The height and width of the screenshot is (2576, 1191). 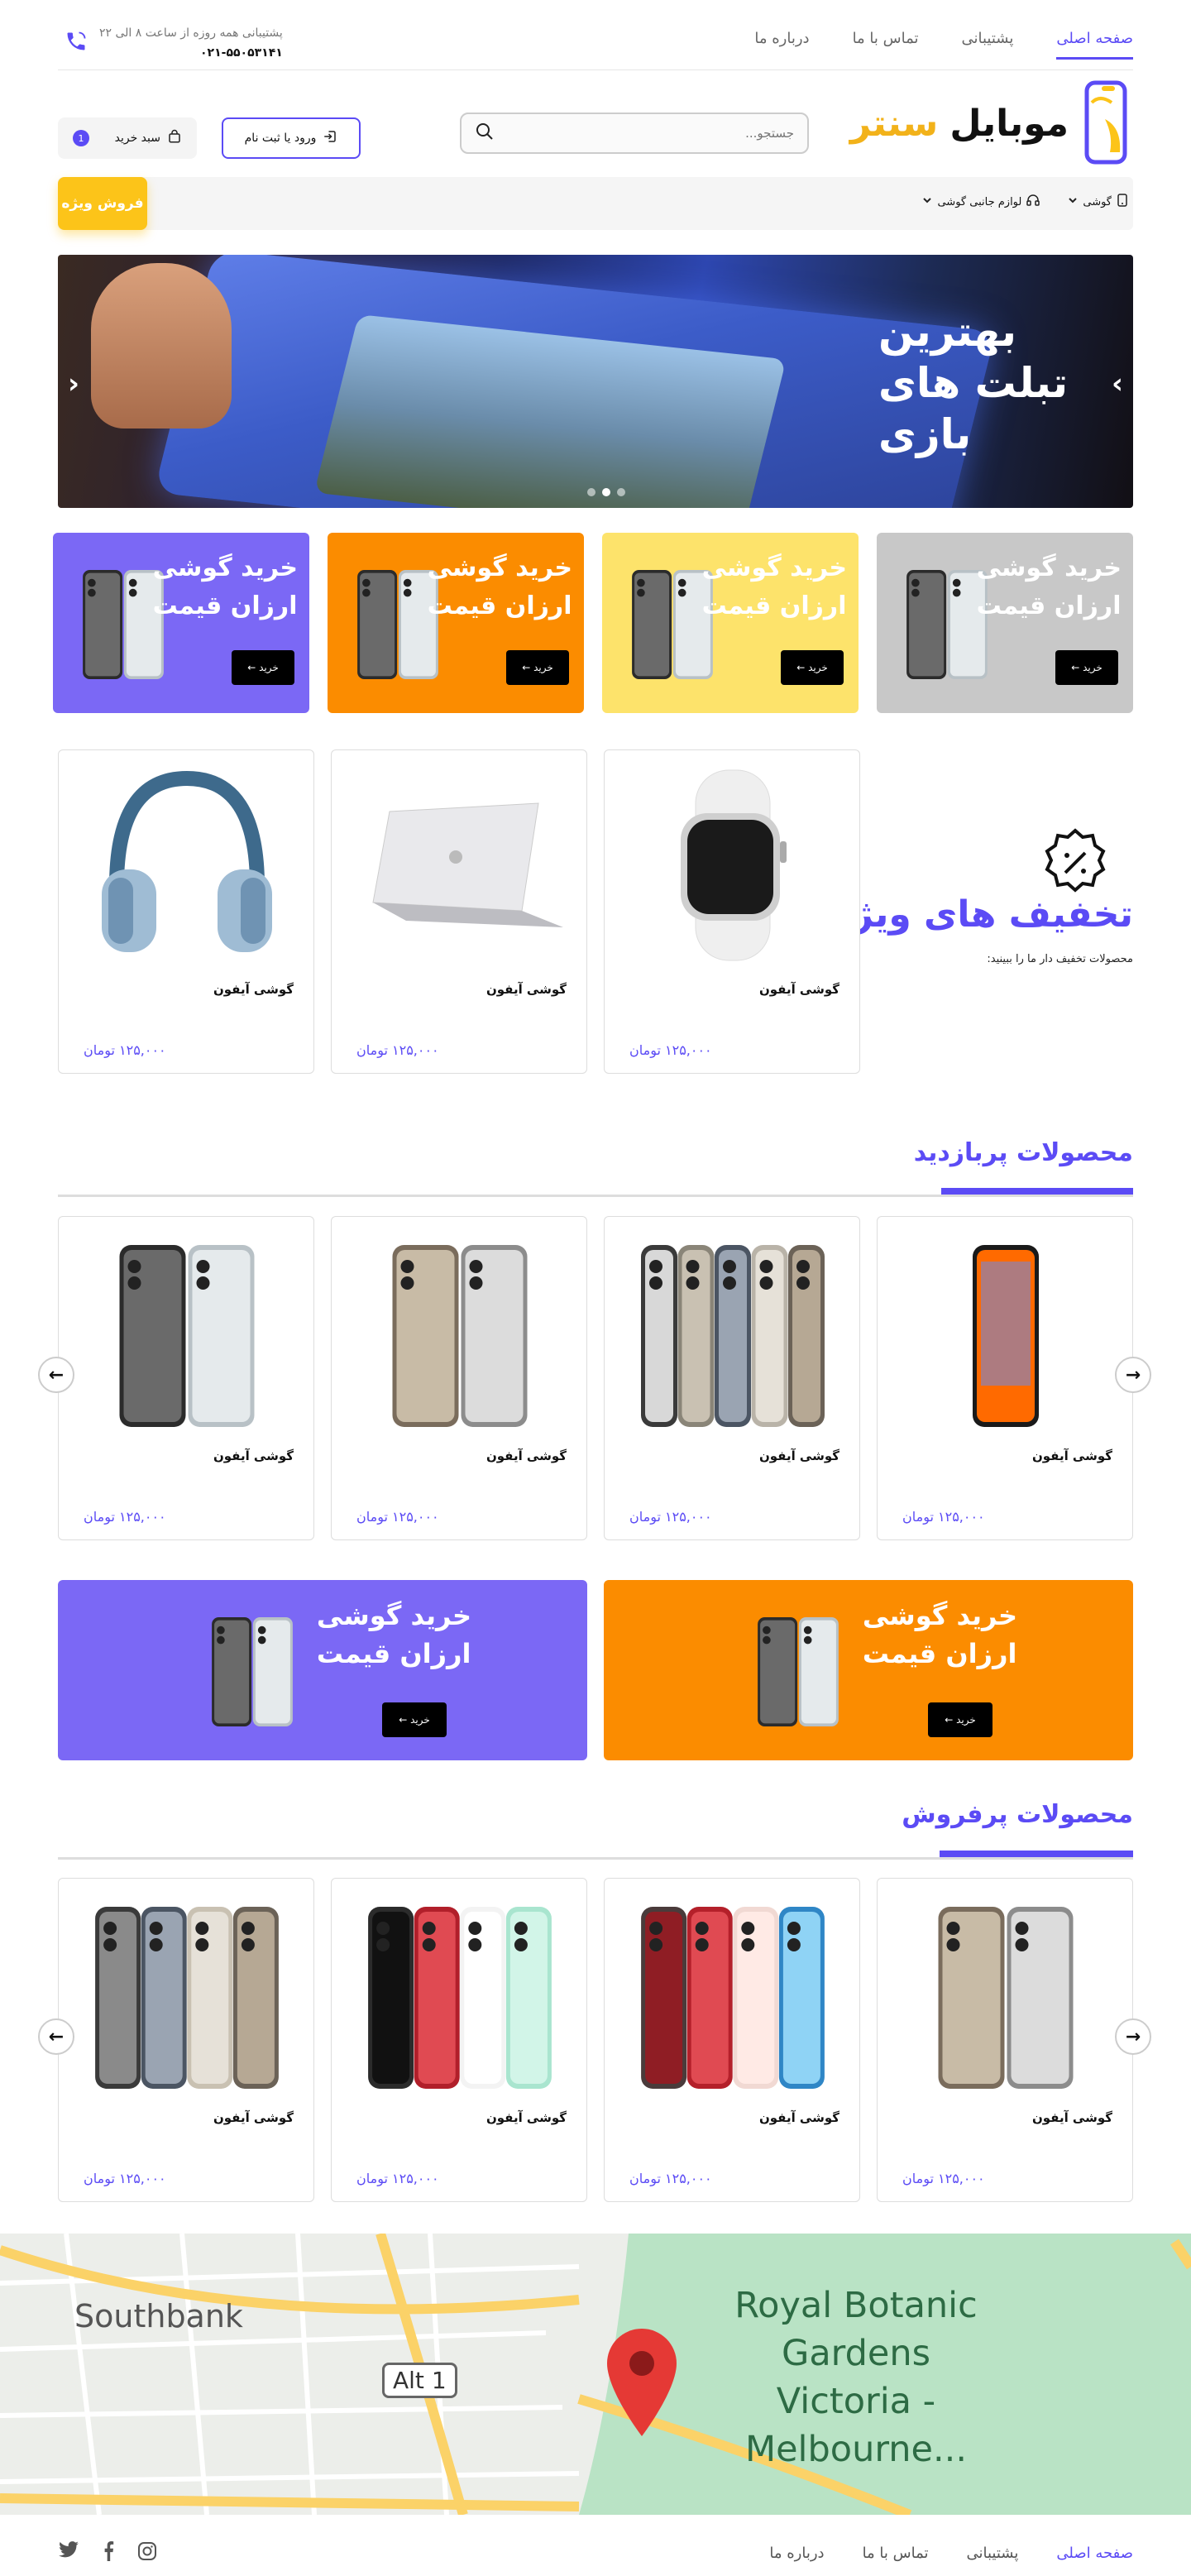 I want to click on hero-slider: بهترین تبلت های بازی › ‹, so click(x=595, y=382).